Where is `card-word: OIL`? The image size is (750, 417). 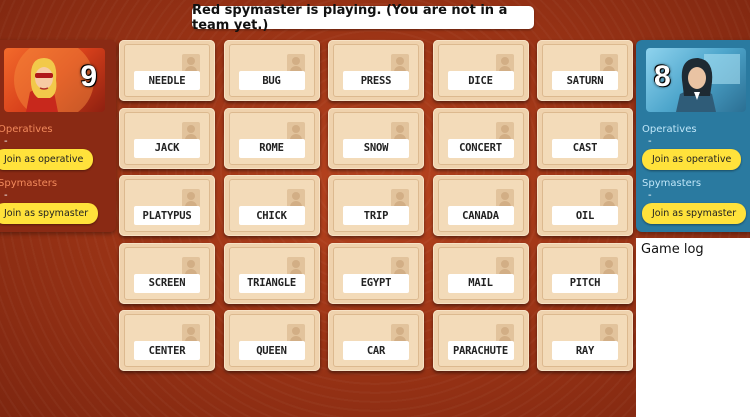
card-word: OIL is located at coordinates (585, 215).